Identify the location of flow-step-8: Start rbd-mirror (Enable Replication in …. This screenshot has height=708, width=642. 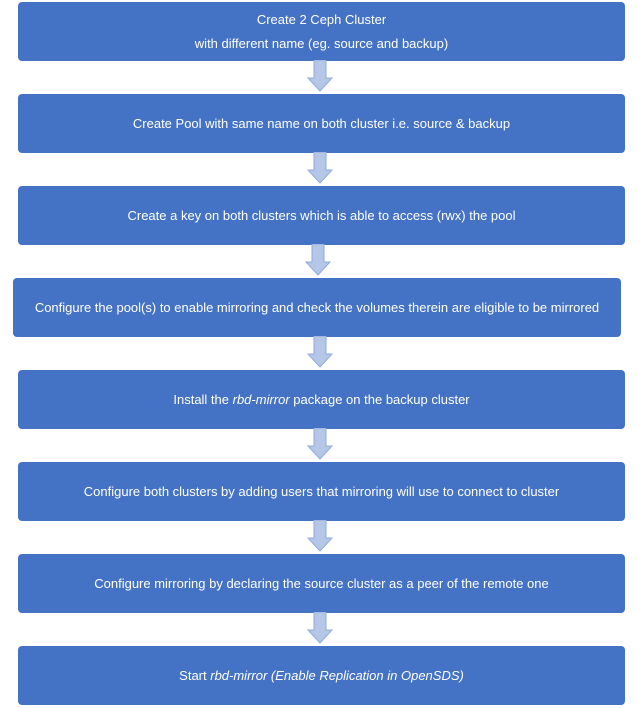
(321, 675).